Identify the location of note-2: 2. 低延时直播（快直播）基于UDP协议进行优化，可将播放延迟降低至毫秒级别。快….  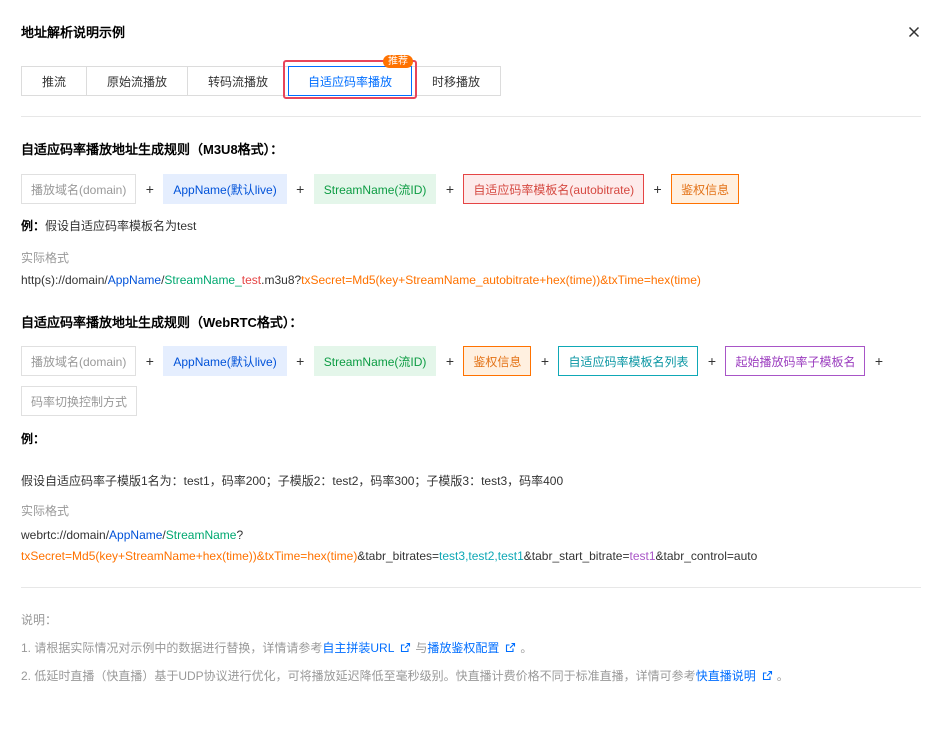
(405, 675).